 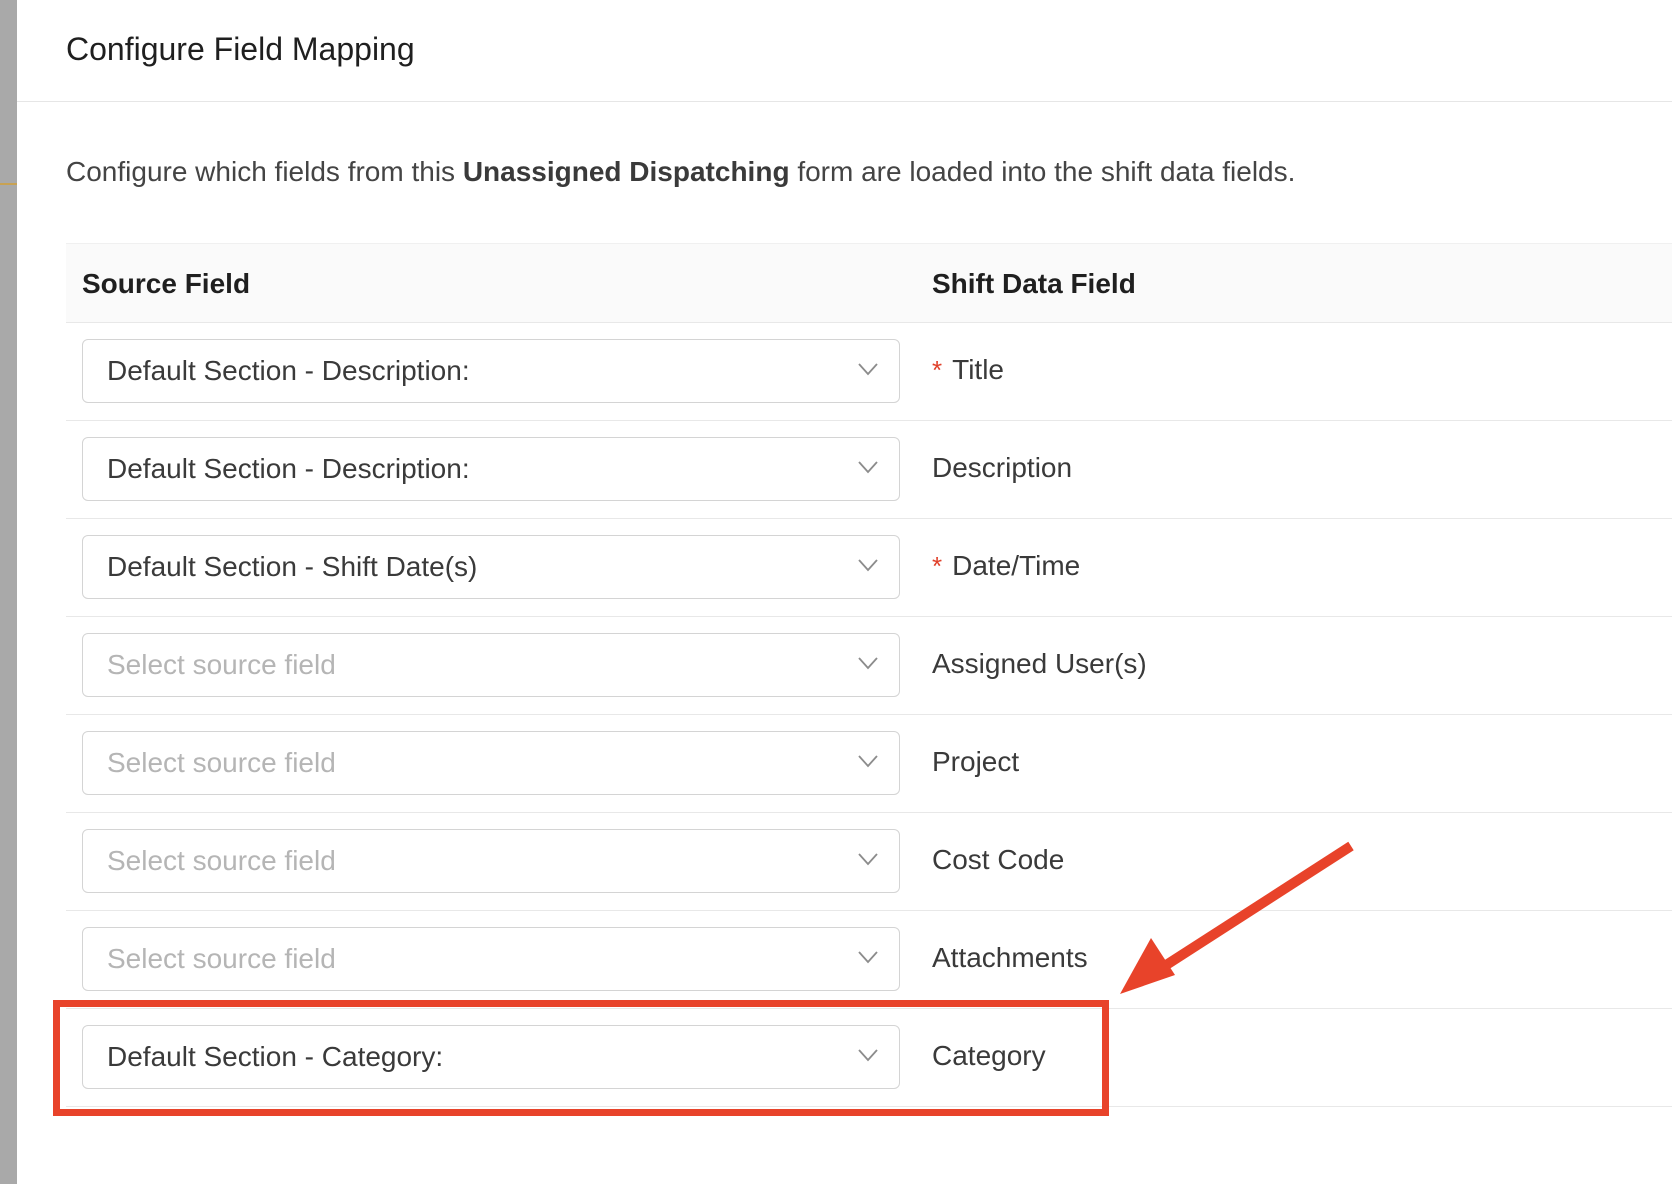 I want to click on table-row: Select source field Project, so click(x=869, y=764).